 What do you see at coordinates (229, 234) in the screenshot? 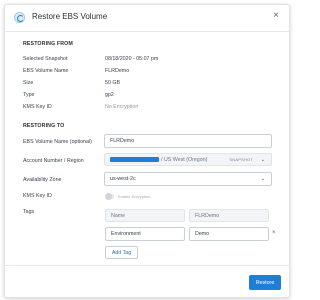
I see `tag-value-input: Demo` at bounding box center [229, 234].